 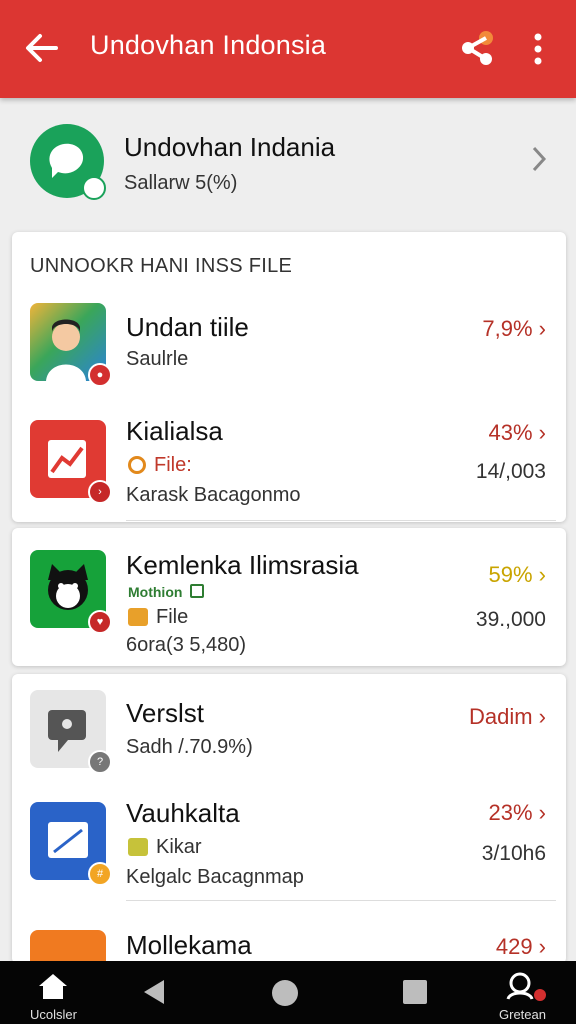 I want to click on item-tag: Kikar, so click(x=179, y=847).